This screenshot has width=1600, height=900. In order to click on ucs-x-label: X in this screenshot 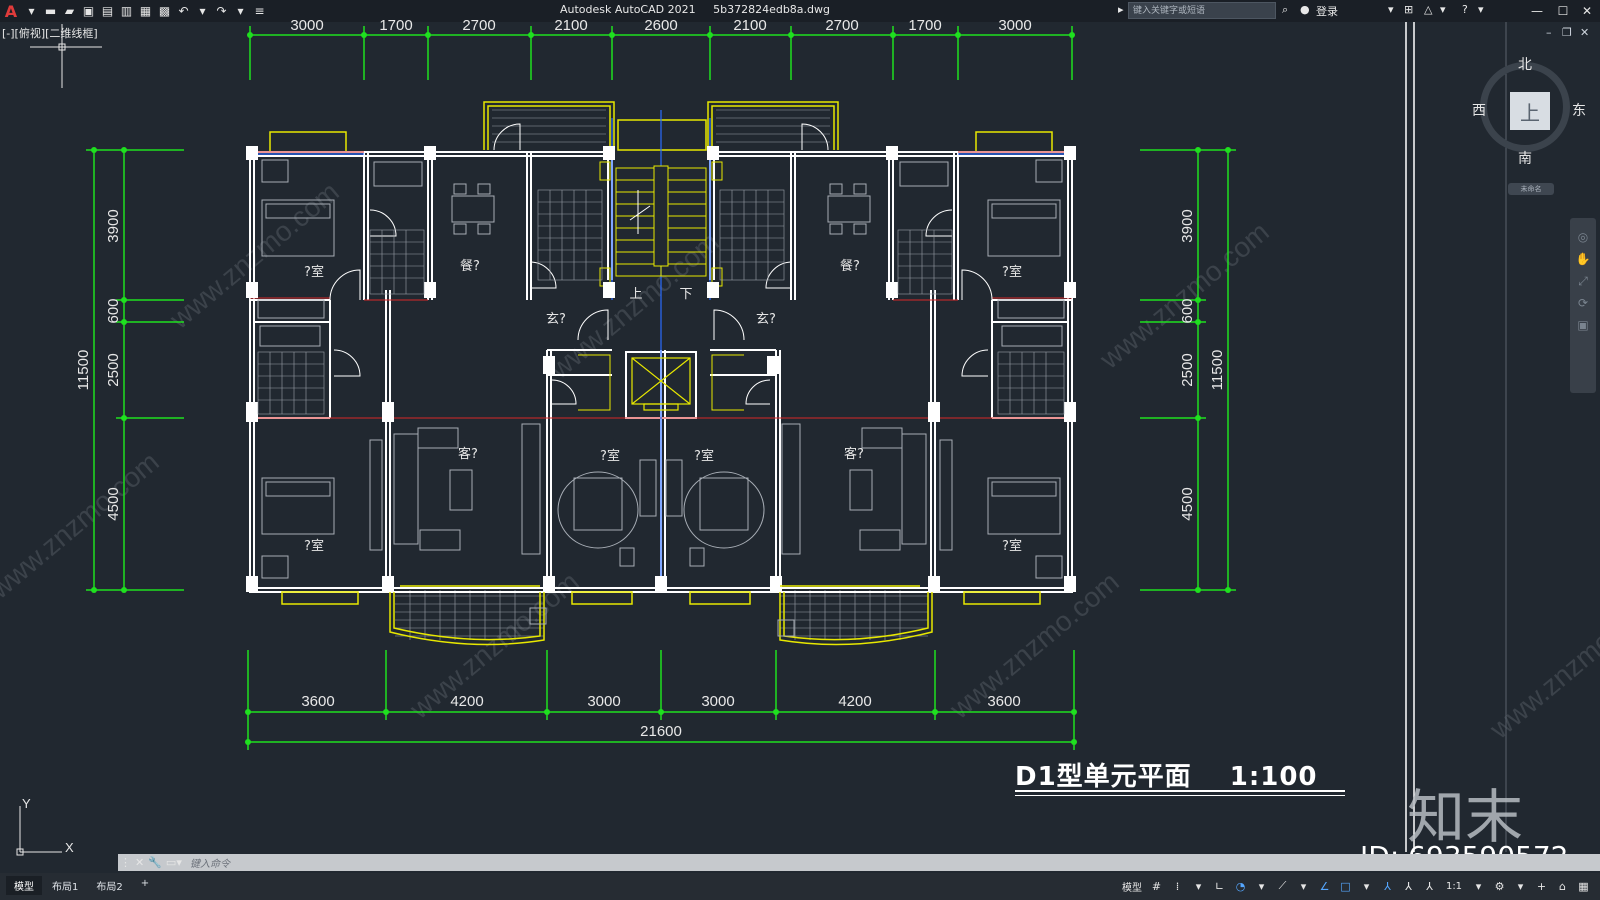, I will do `click(69, 847)`.